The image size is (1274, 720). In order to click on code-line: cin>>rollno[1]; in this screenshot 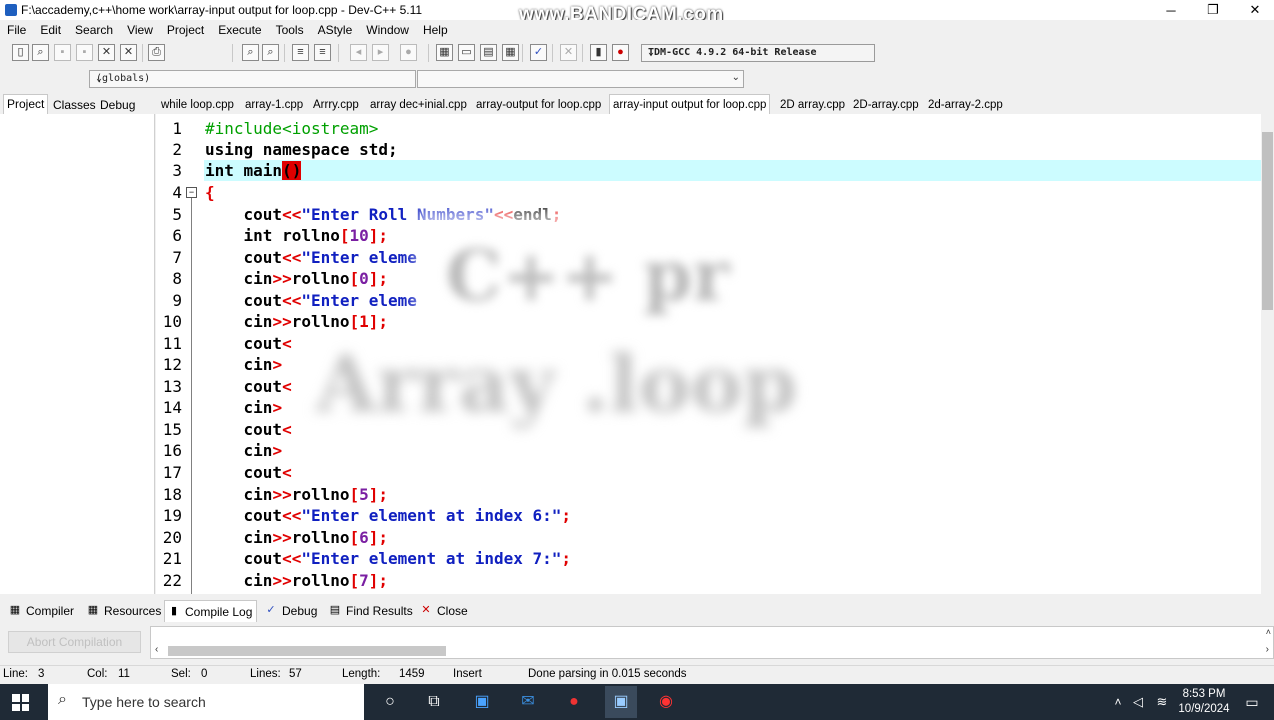, I will do `click(297, 321)`.